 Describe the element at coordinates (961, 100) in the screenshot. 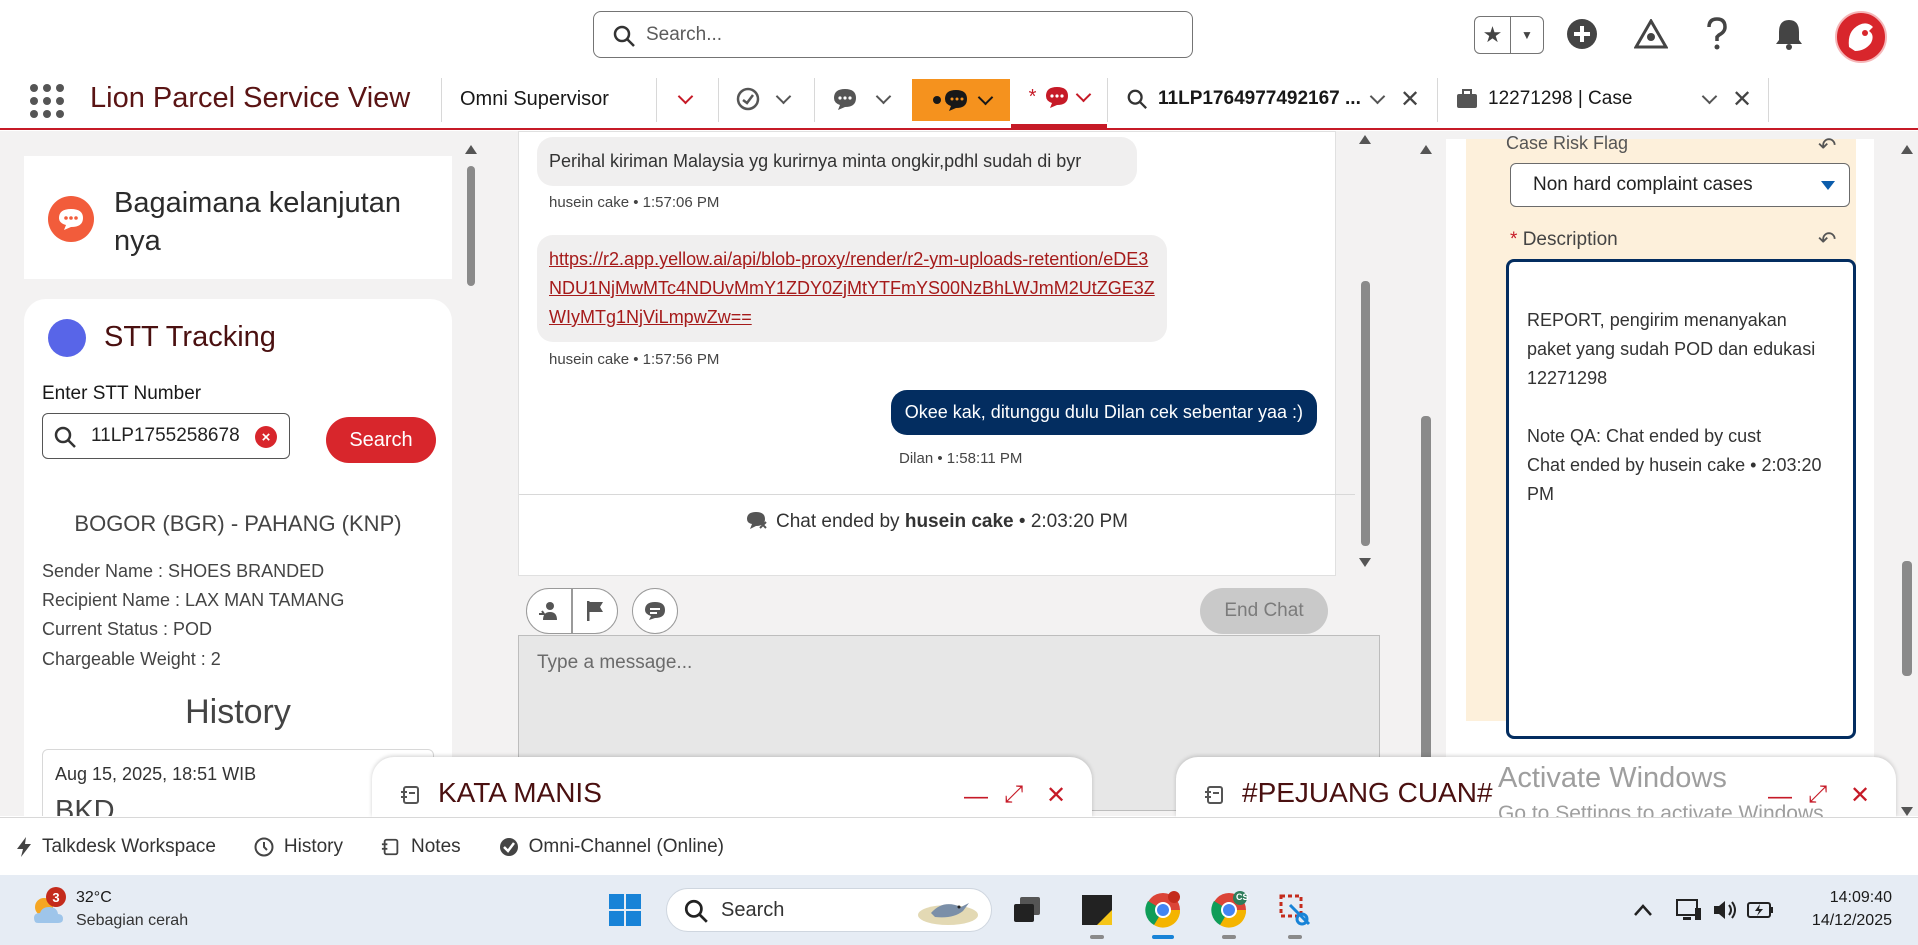

I see `tab-messaging-orange` at that location.